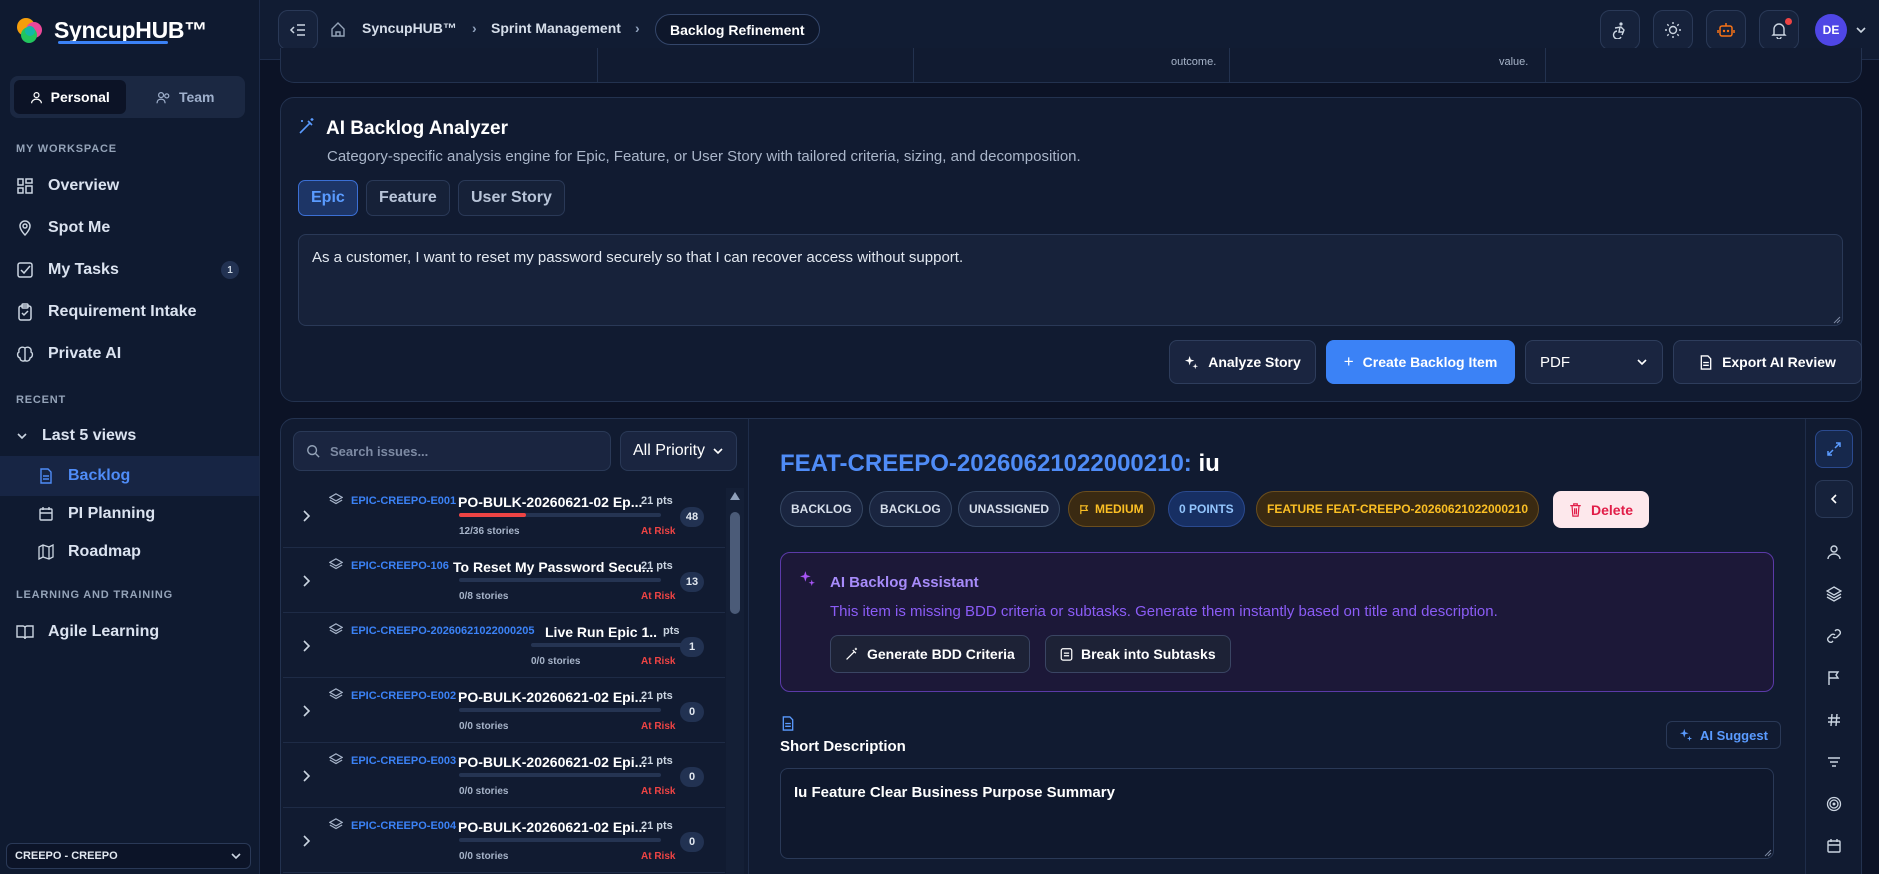 This screenshot has height=874, width=1879. Describe the element at coordinates (657, 501) in the screenshot. I see `issue-points: 21 pts` at that location.